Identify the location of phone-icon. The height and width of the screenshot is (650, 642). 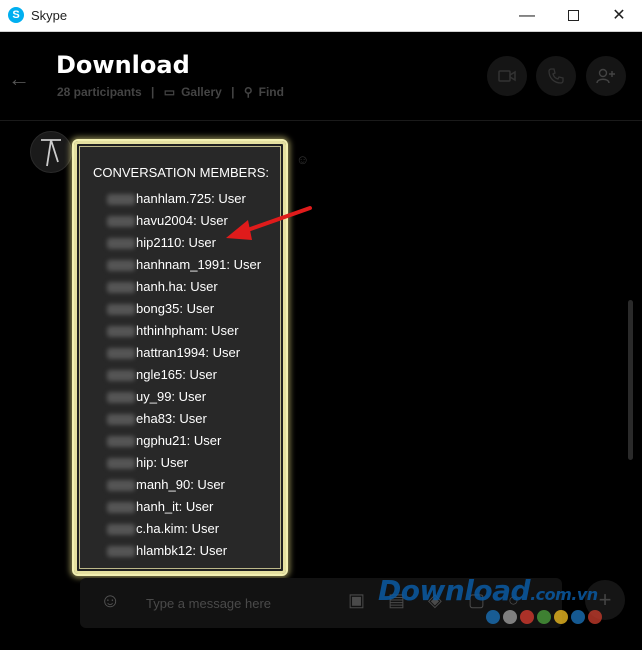
(556, 76).